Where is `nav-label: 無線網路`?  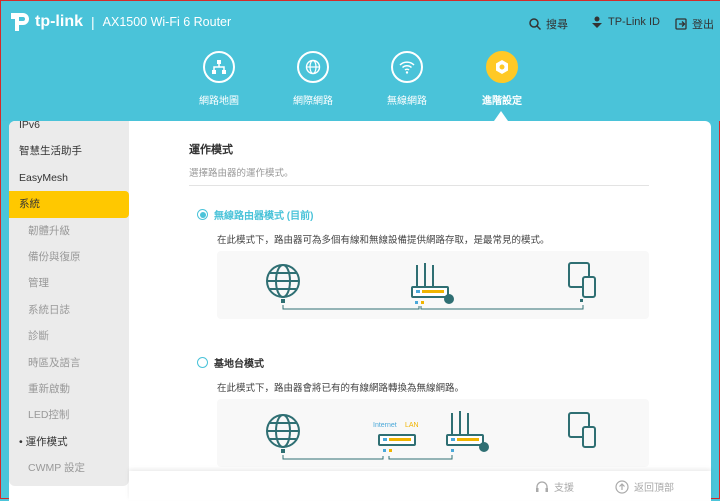 nav-label: 無線網路 is located at coordinates (407, 101).